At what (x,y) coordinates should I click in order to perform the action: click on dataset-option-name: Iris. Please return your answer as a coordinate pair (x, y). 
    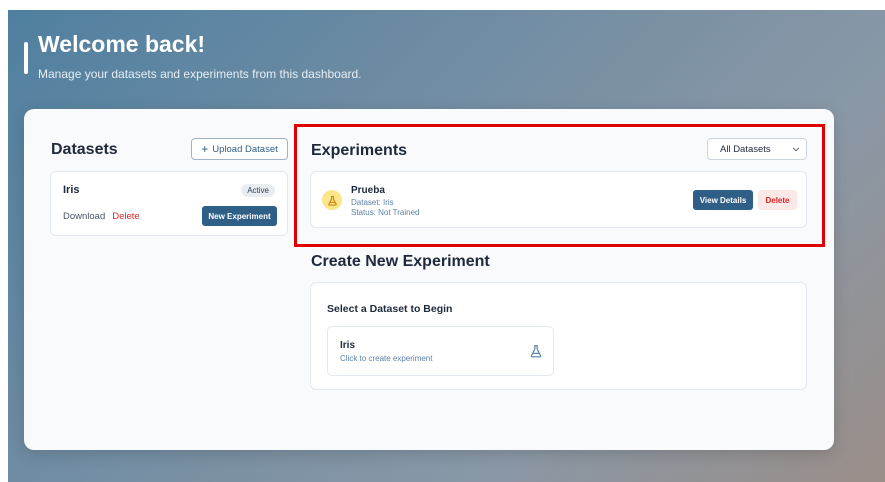
    Looking at the image, I should click on (348, 345).